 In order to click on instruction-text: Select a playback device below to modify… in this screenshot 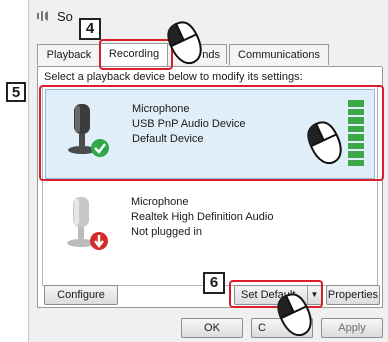, I will do `click(173, 77)`.